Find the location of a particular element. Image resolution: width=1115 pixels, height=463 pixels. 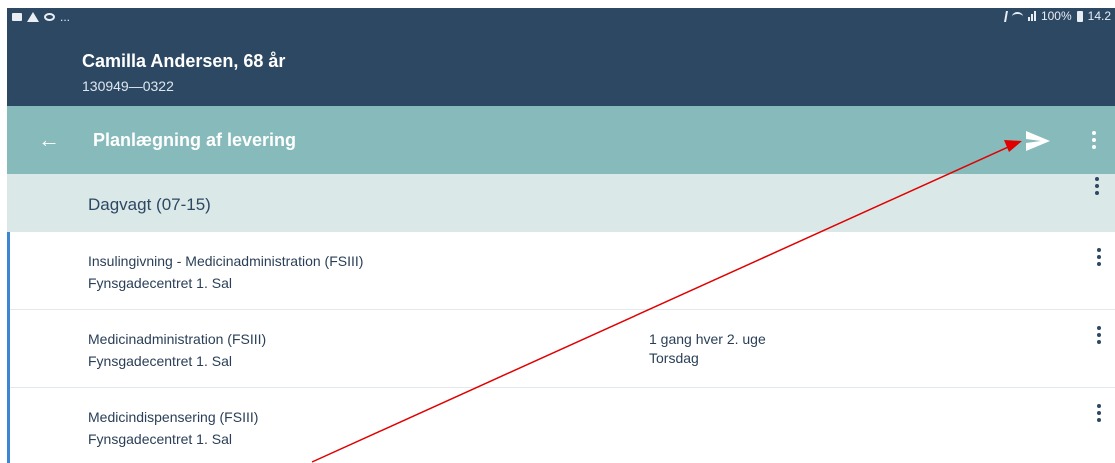

patient-name: Camilla Andersen, 68 år is located at coordinates (184, 61).